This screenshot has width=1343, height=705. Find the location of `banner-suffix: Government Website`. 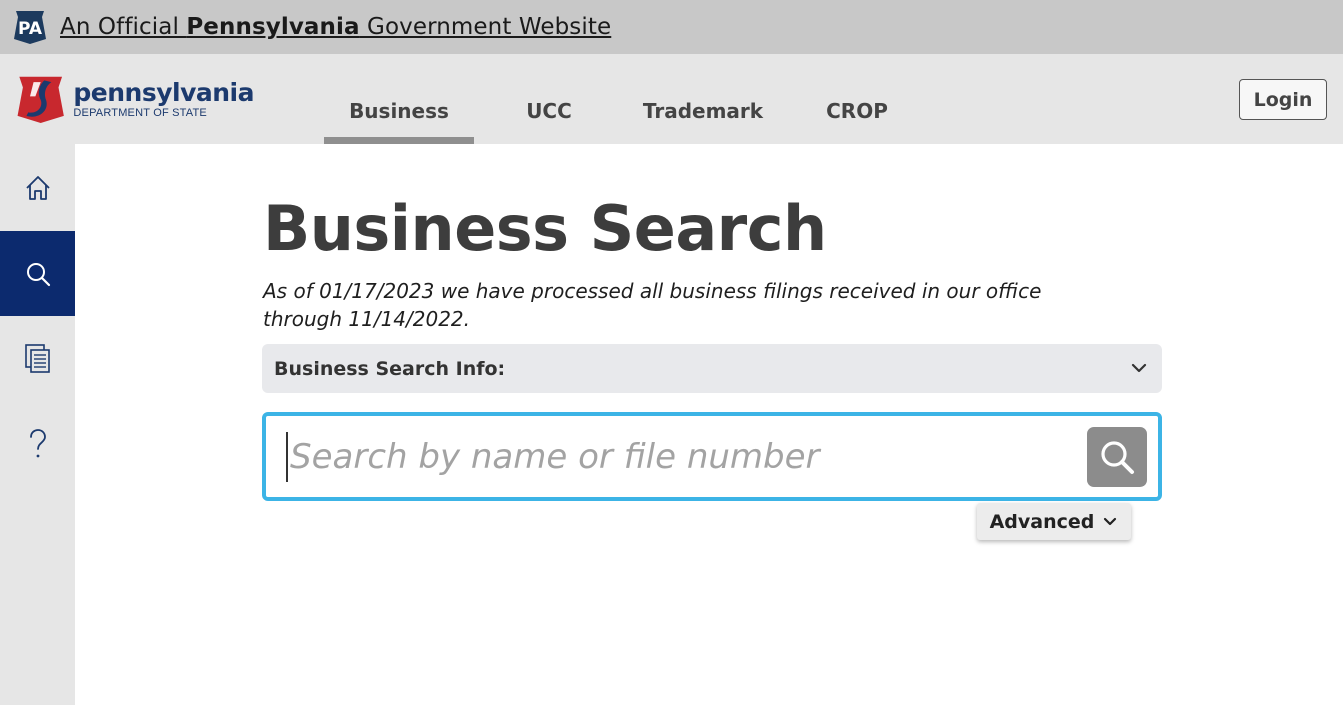

banner-suffix: Government Website is located at coordinates (485, 27).